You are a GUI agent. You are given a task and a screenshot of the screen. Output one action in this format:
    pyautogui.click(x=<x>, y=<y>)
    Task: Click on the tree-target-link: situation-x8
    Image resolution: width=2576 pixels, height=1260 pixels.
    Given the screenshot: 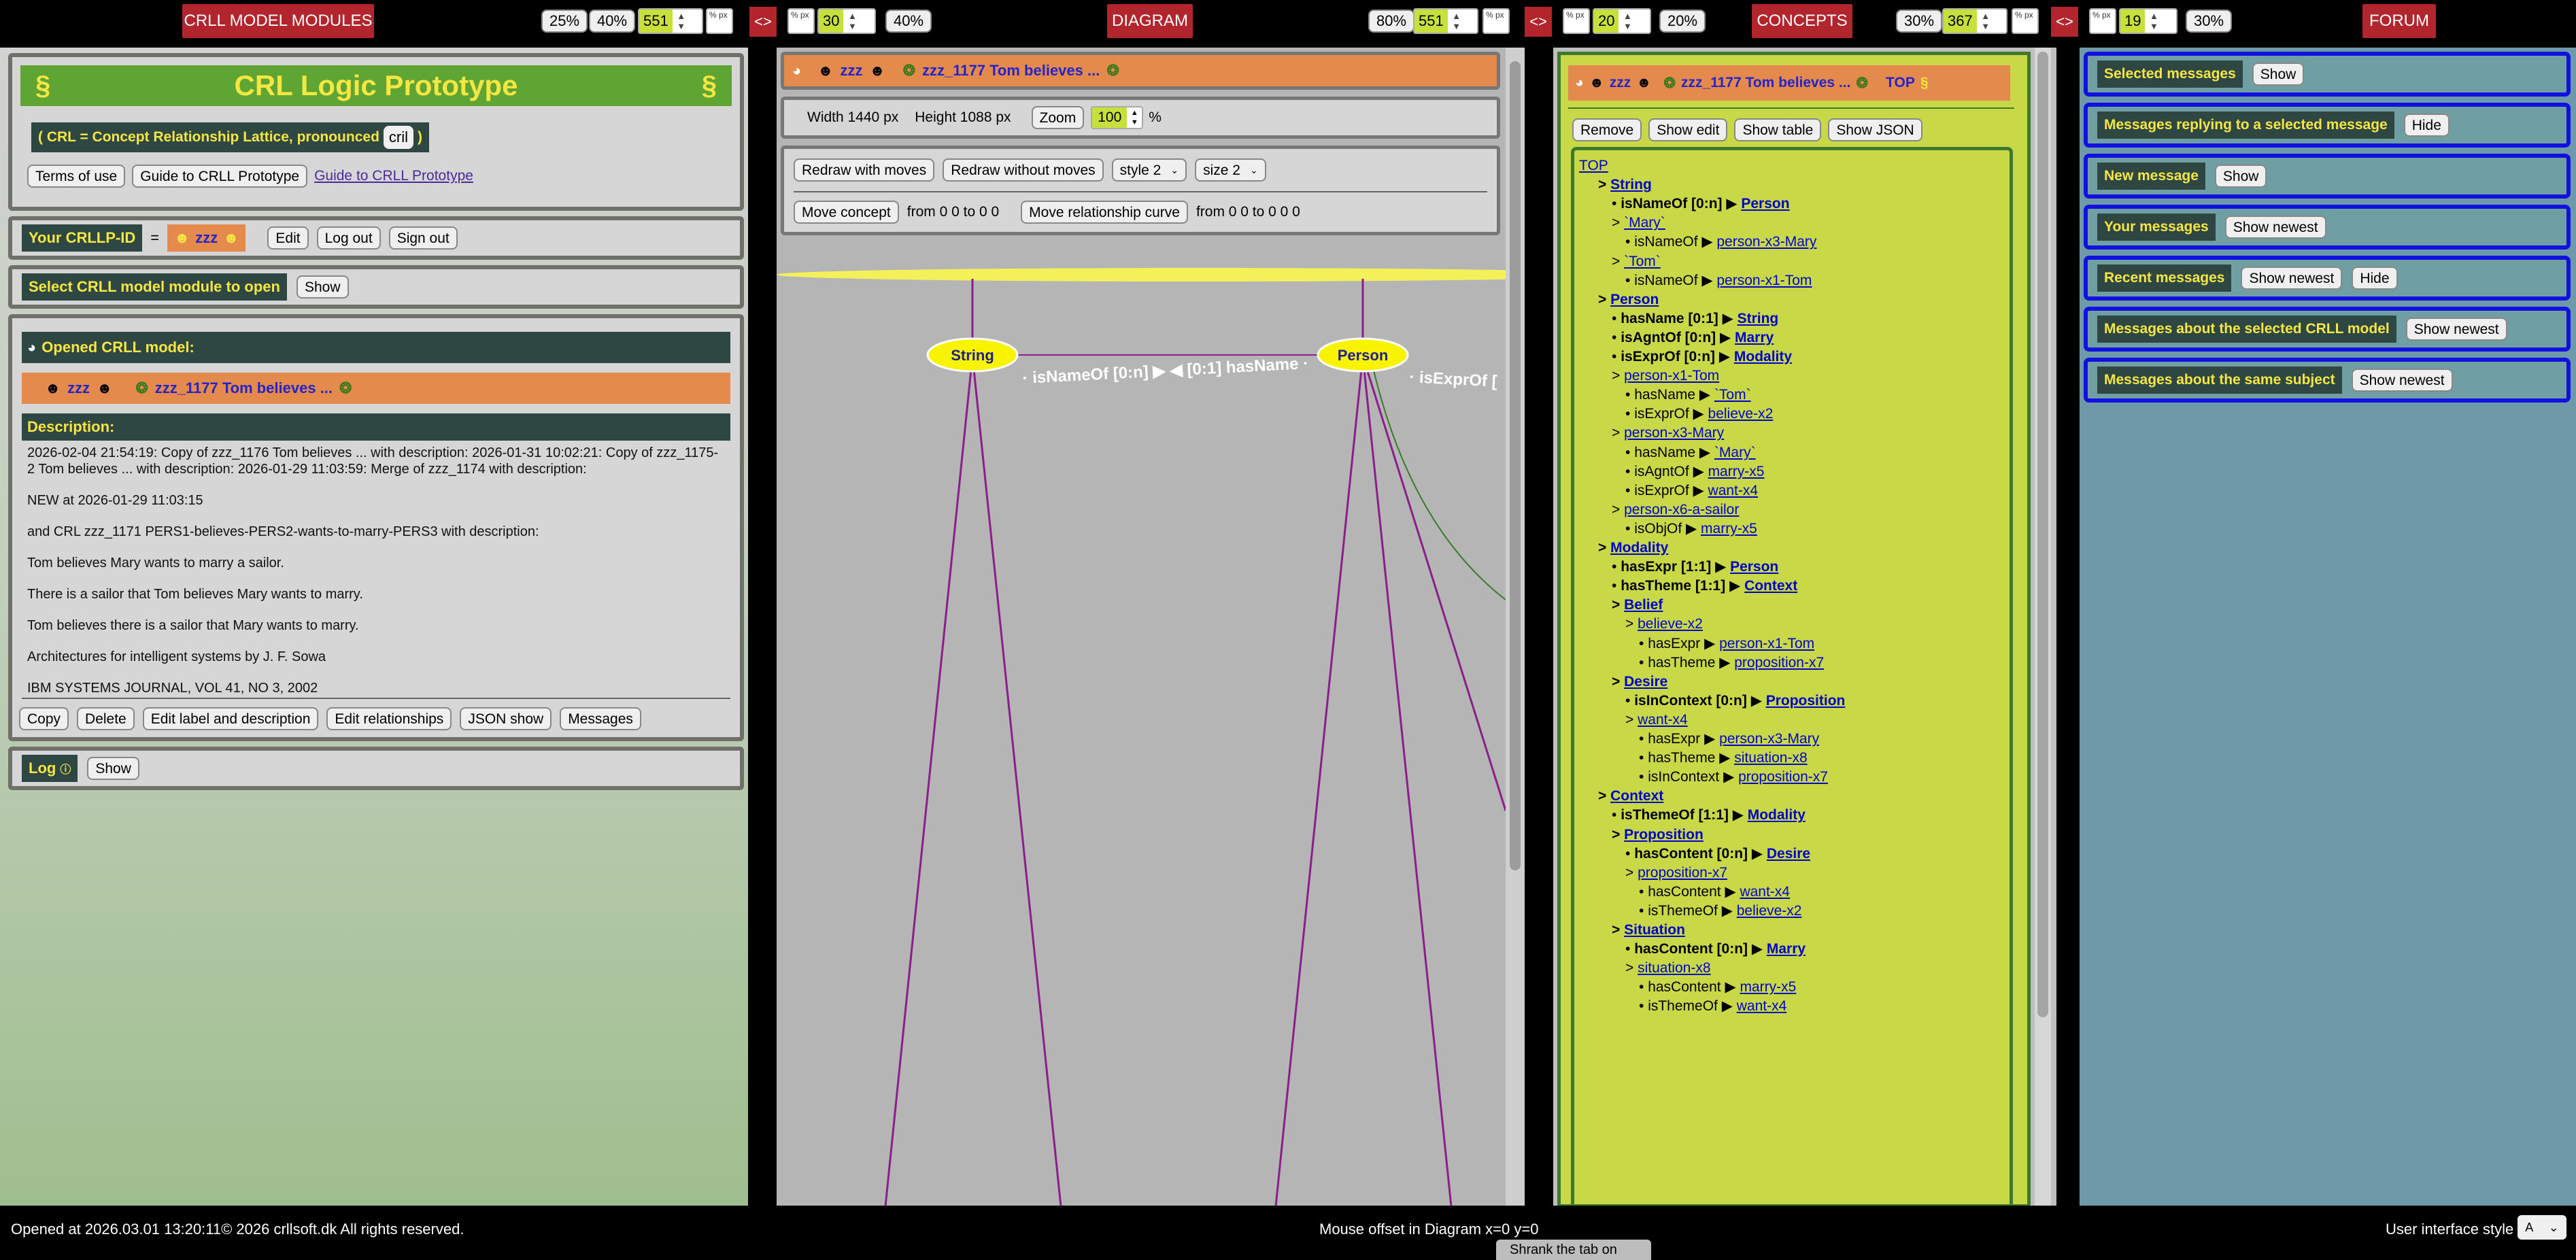 What is the action you would take?
    pyautogui.click(x=1770, y=758)
    